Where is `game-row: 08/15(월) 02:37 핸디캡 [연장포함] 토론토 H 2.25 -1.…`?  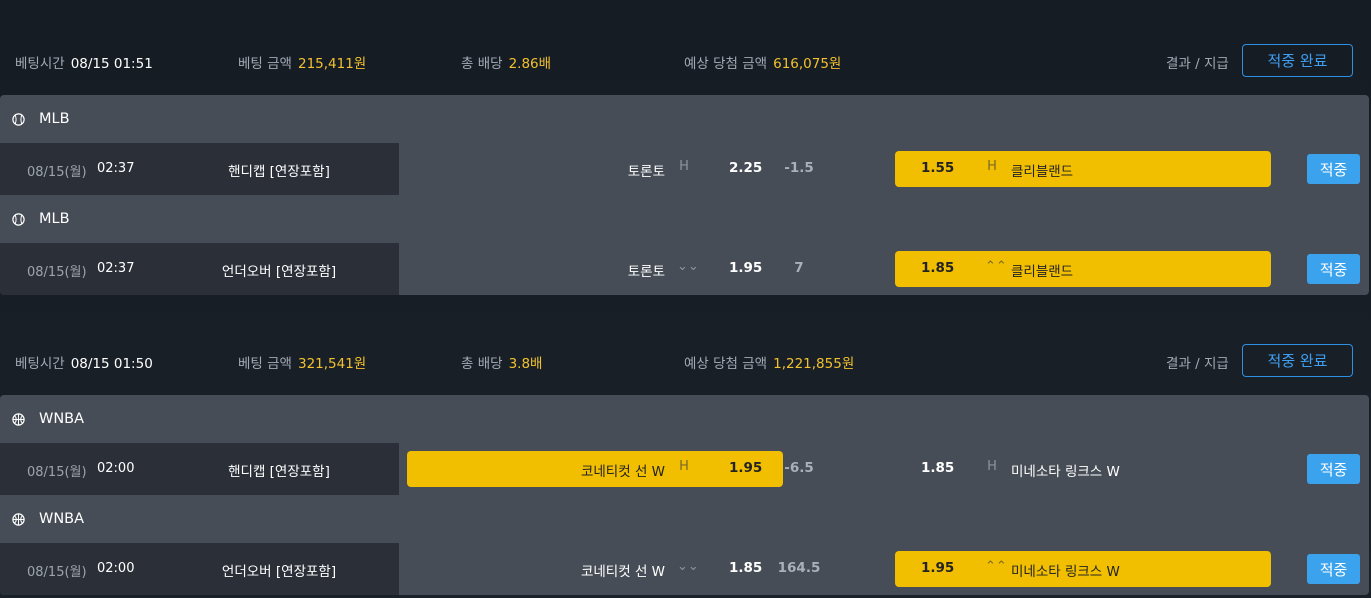 game-row: 08/15(월) 02:37 핸디캡 [연장포함] 토론토 H 2.25 -1.… is located at coordinates (684, 169).